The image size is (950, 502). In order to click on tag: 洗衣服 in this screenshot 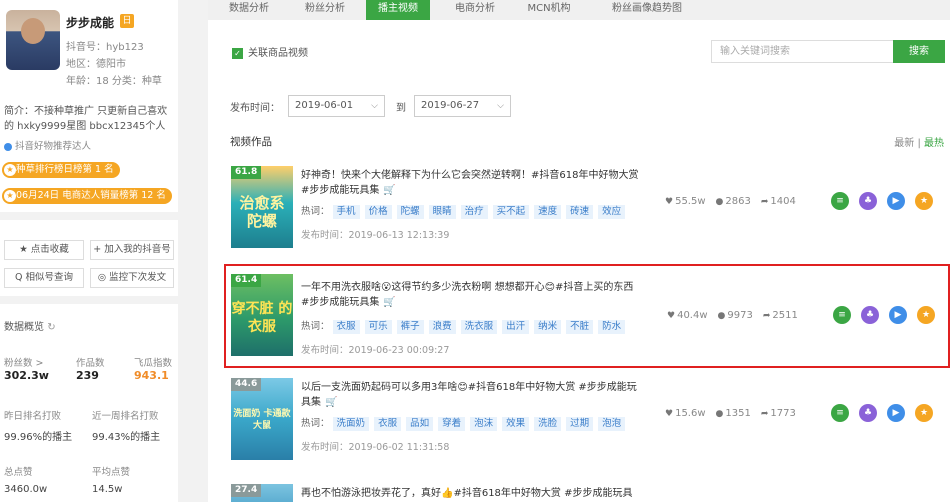, I will do `click(479, 327)`.